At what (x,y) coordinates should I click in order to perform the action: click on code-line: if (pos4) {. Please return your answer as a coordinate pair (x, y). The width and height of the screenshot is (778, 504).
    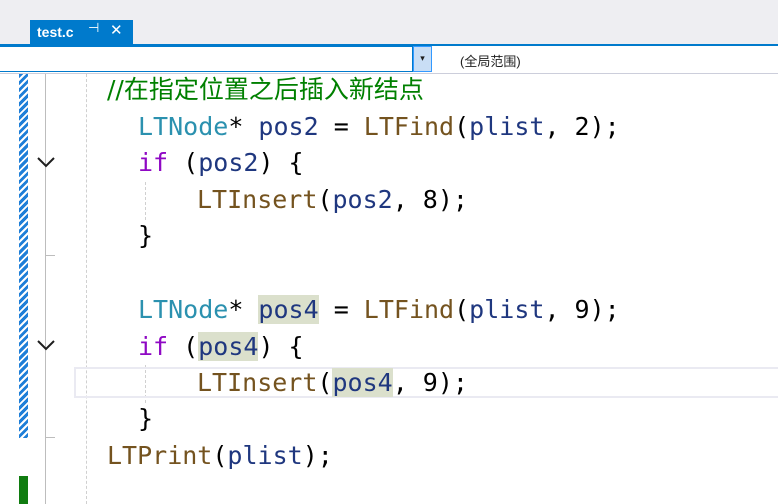
    Looking at the image, I should click on (221, 347).